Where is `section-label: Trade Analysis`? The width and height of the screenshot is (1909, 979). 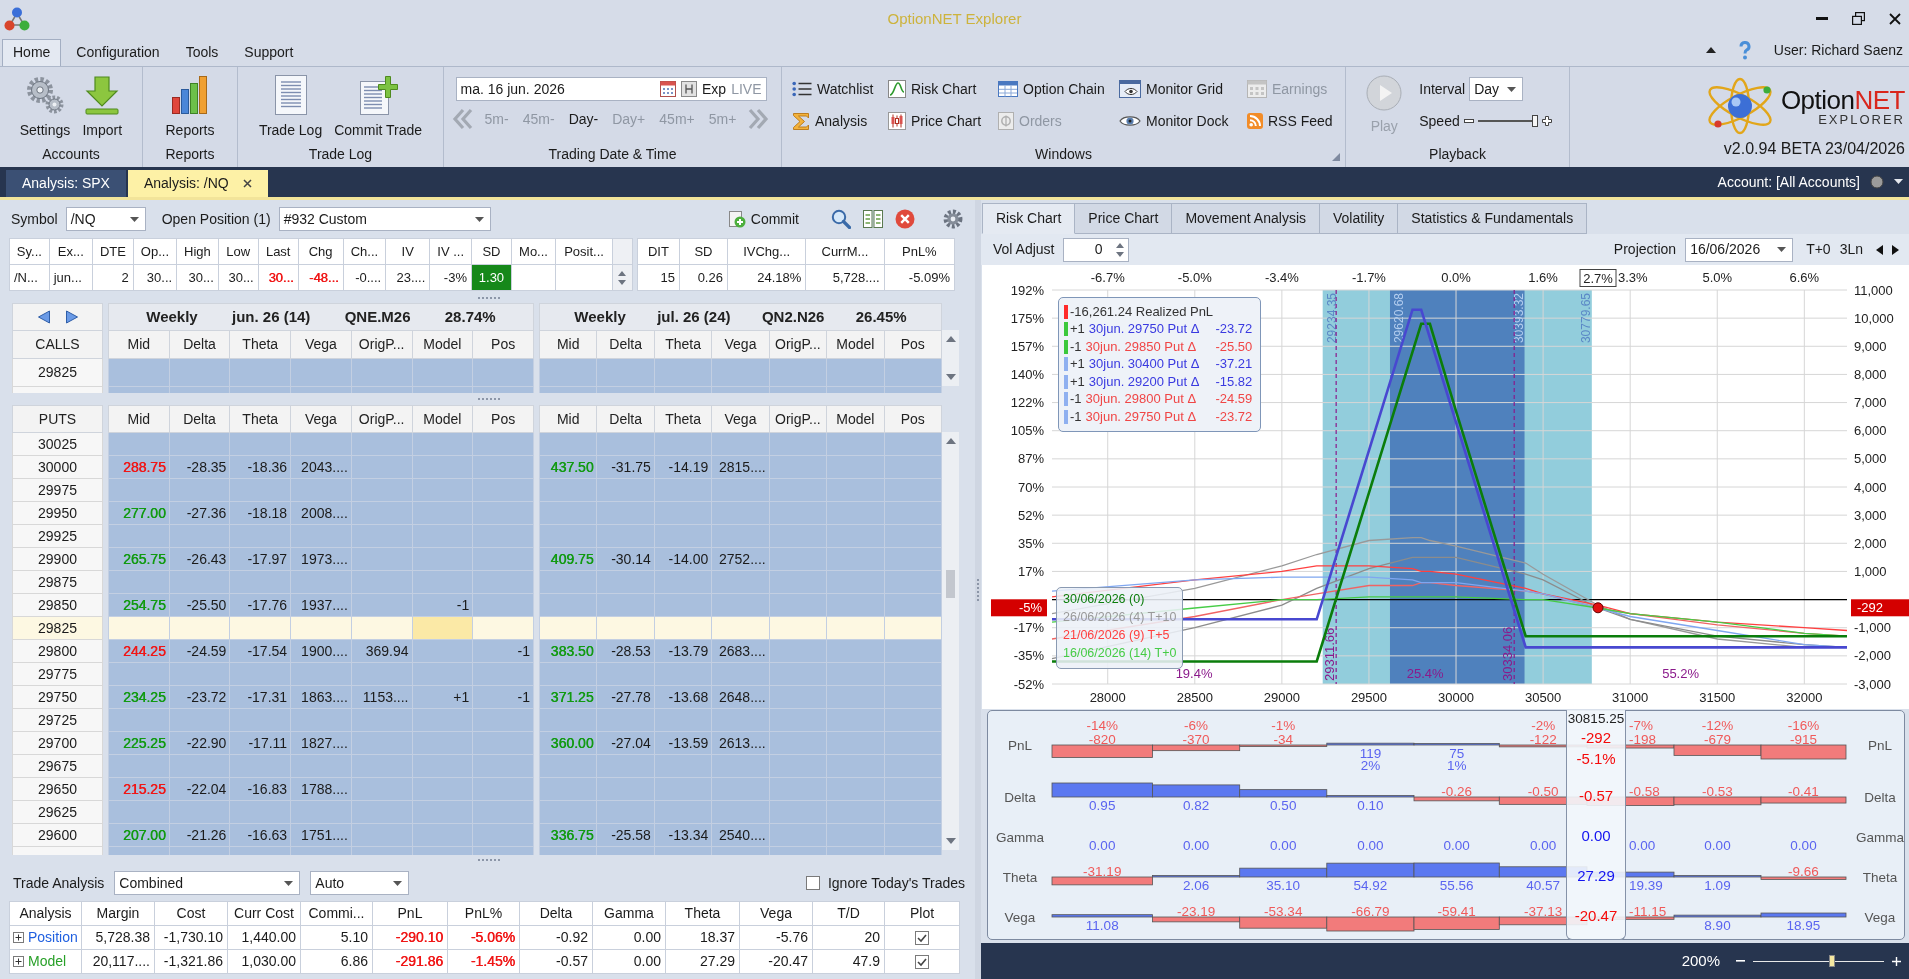
section-label: Trade Analysis is located at coordinates (59, 883).